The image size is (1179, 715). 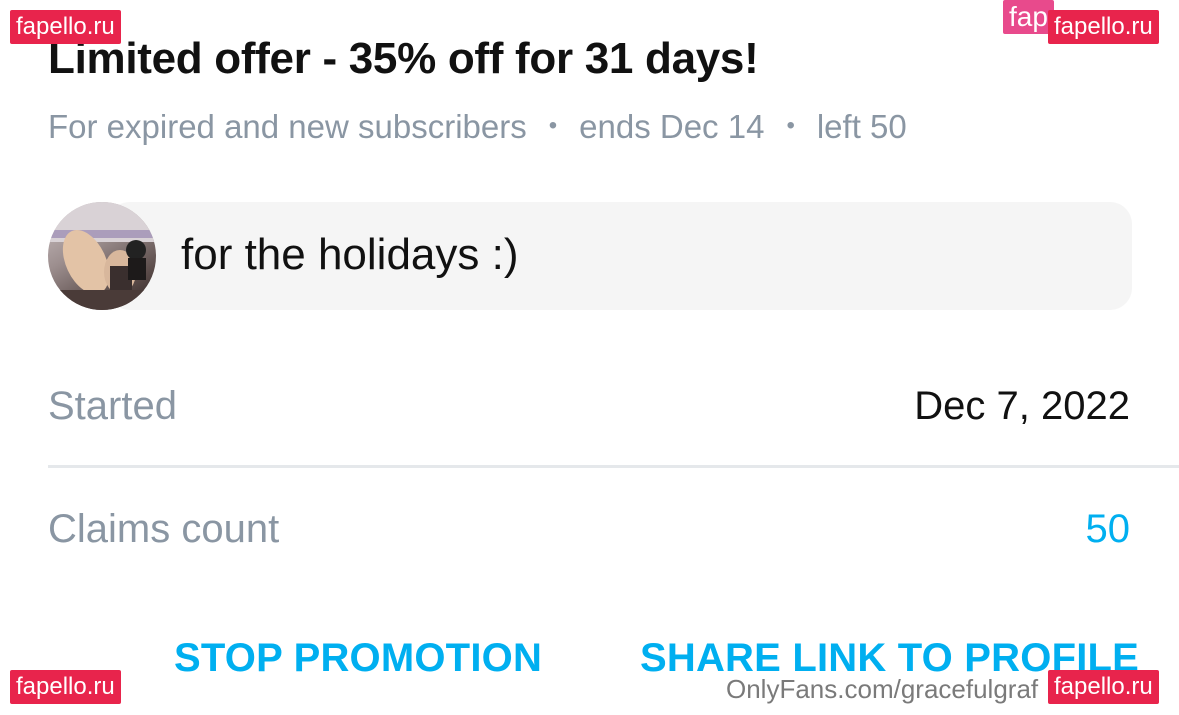 I want to click on watermark-bottom-left: fapello.ru, so click(x=65, y=687).